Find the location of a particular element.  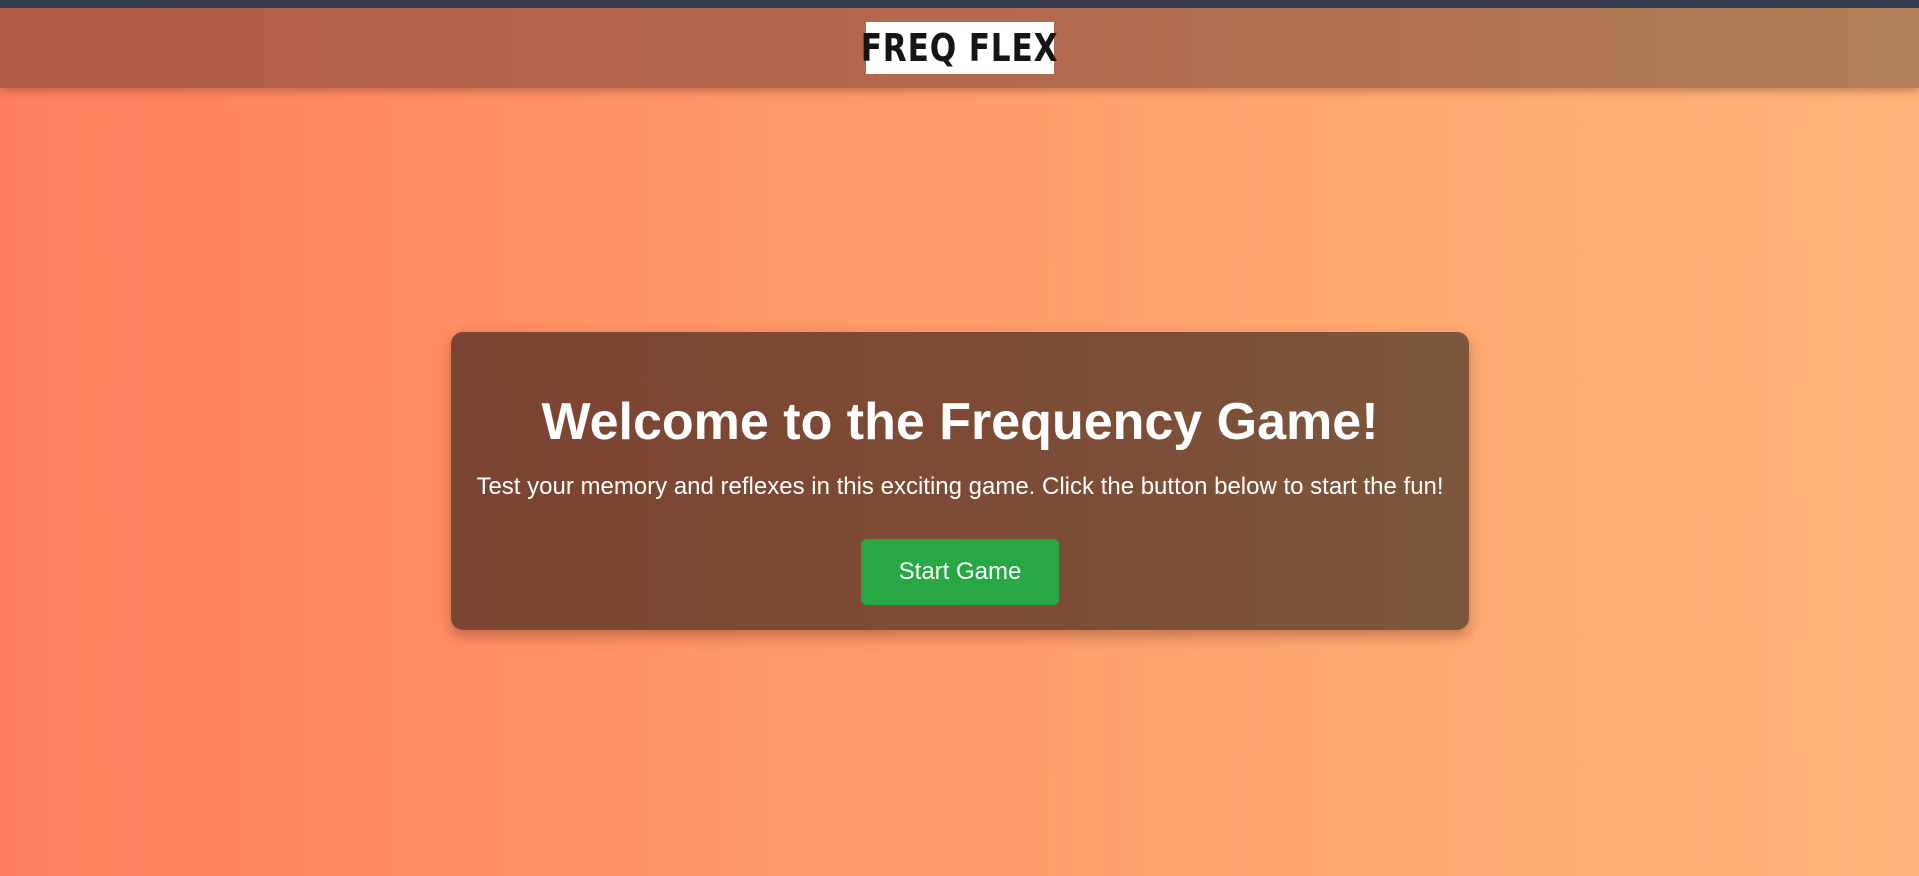

logo-text: FREQ FLEX is located at coordinates (960, 48).